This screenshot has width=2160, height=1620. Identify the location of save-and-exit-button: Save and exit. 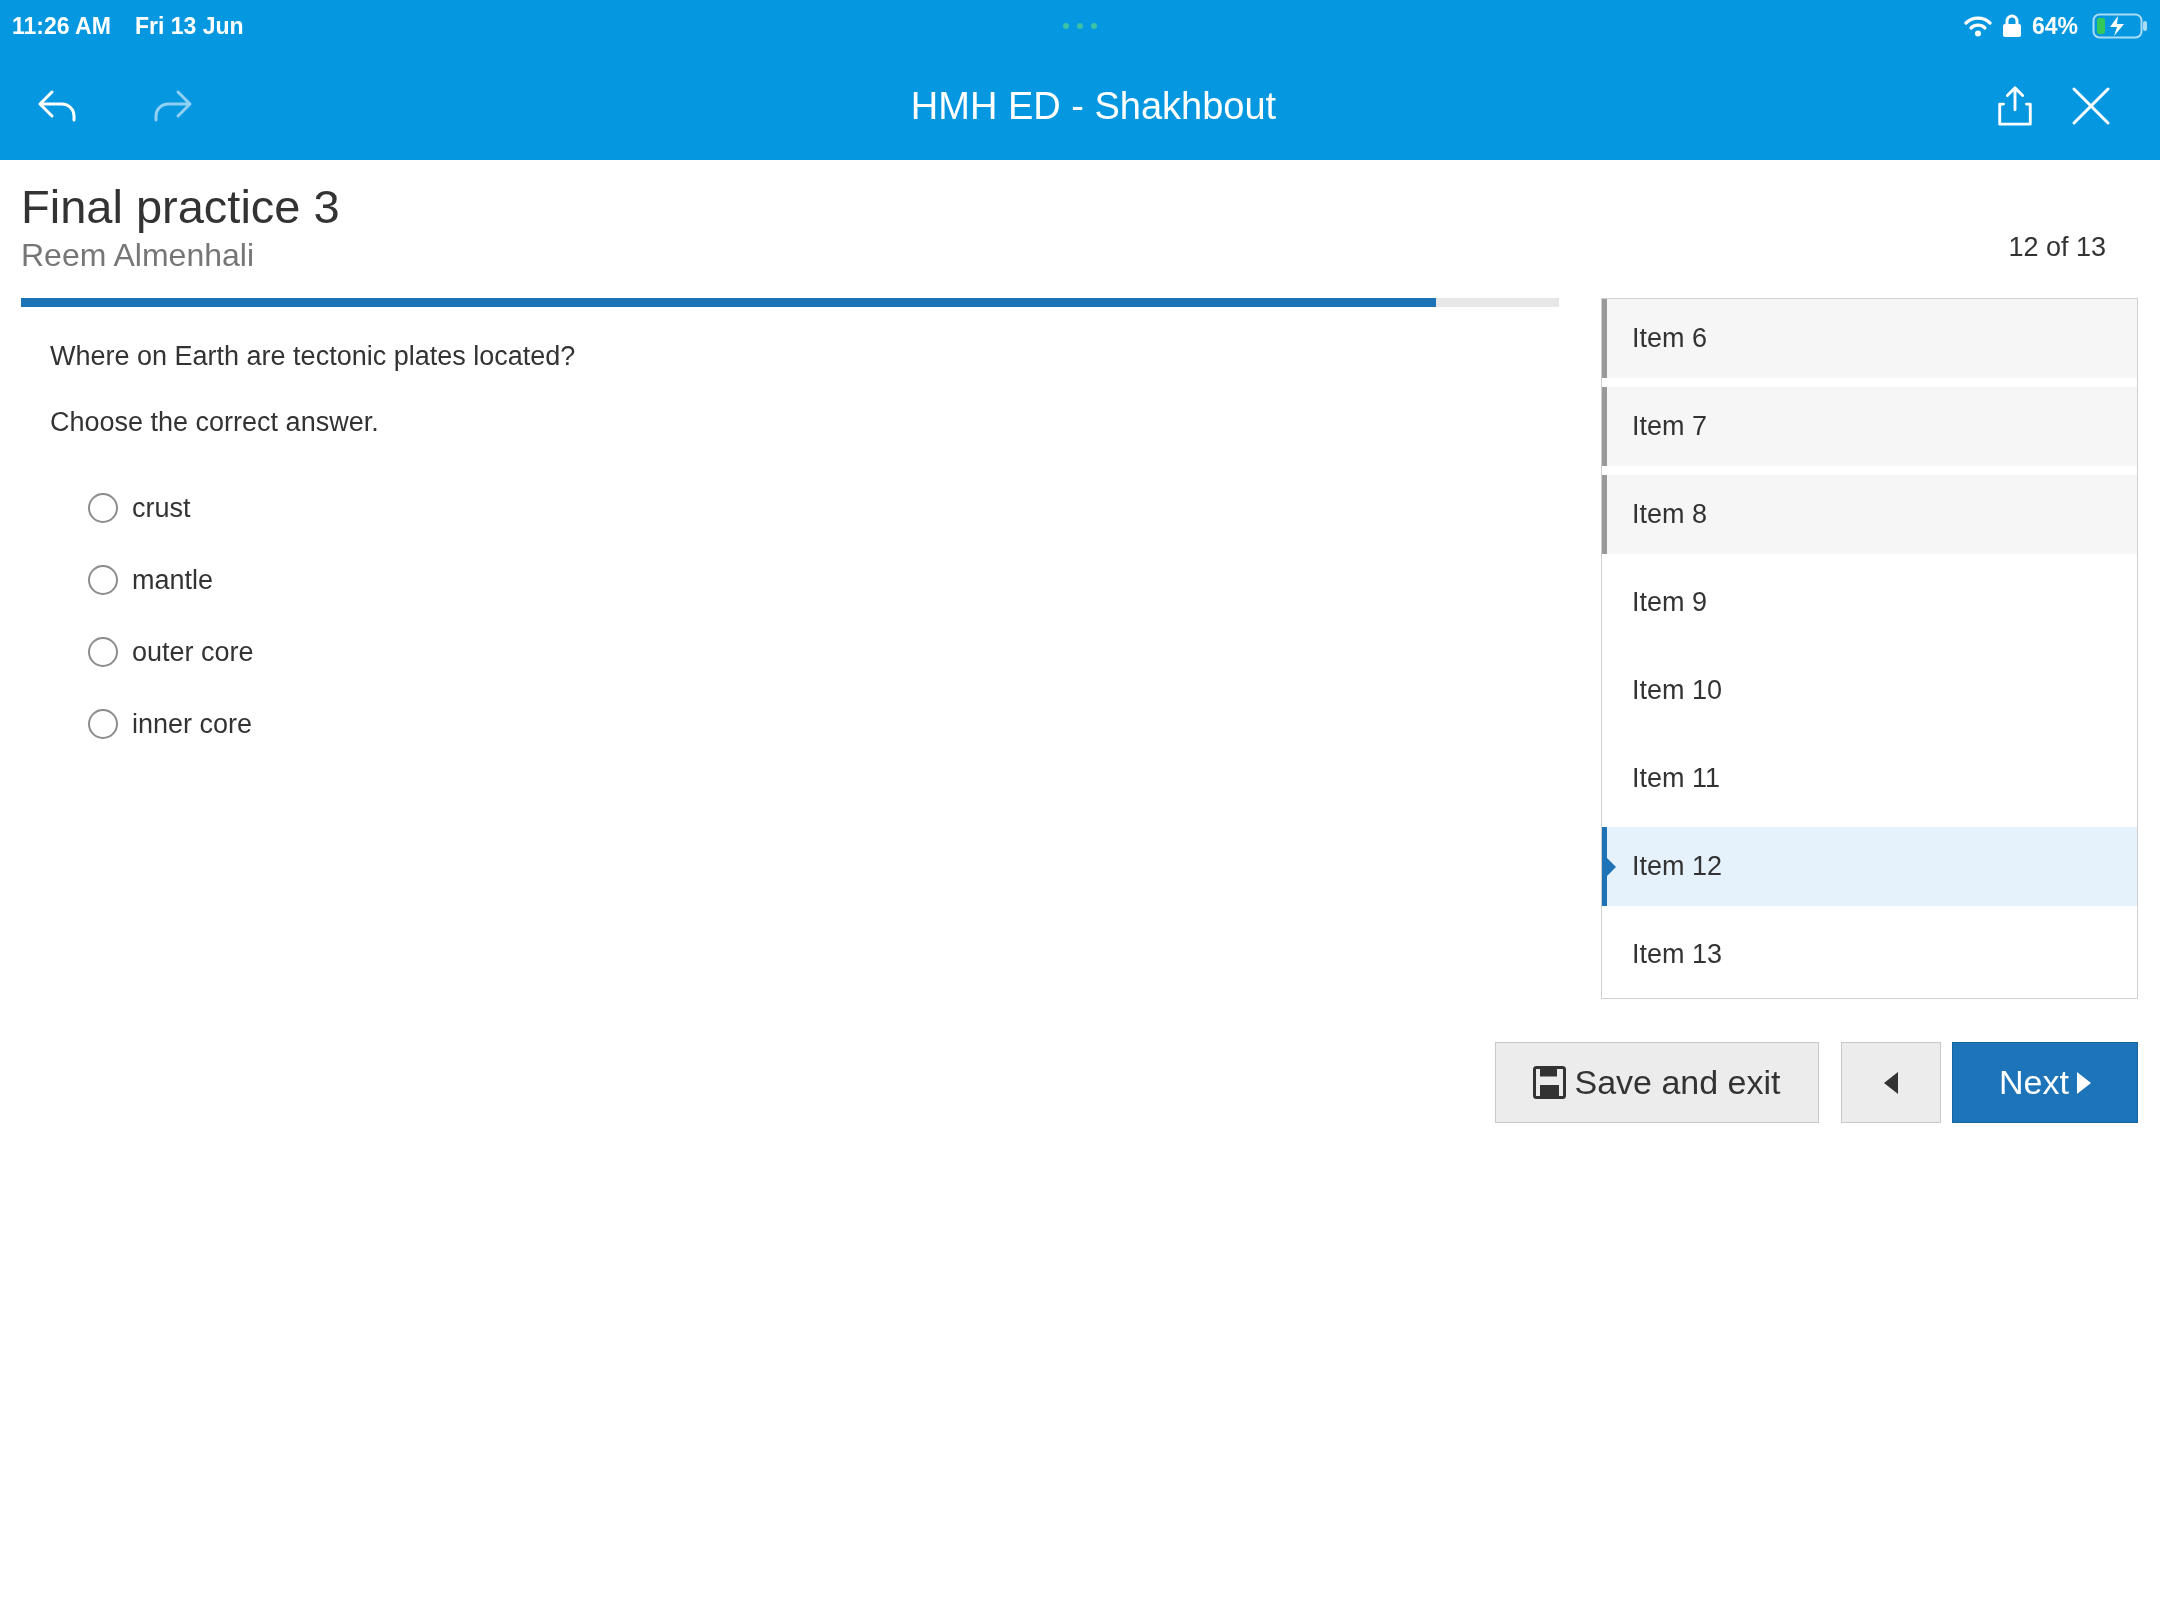
(1657, 1082).